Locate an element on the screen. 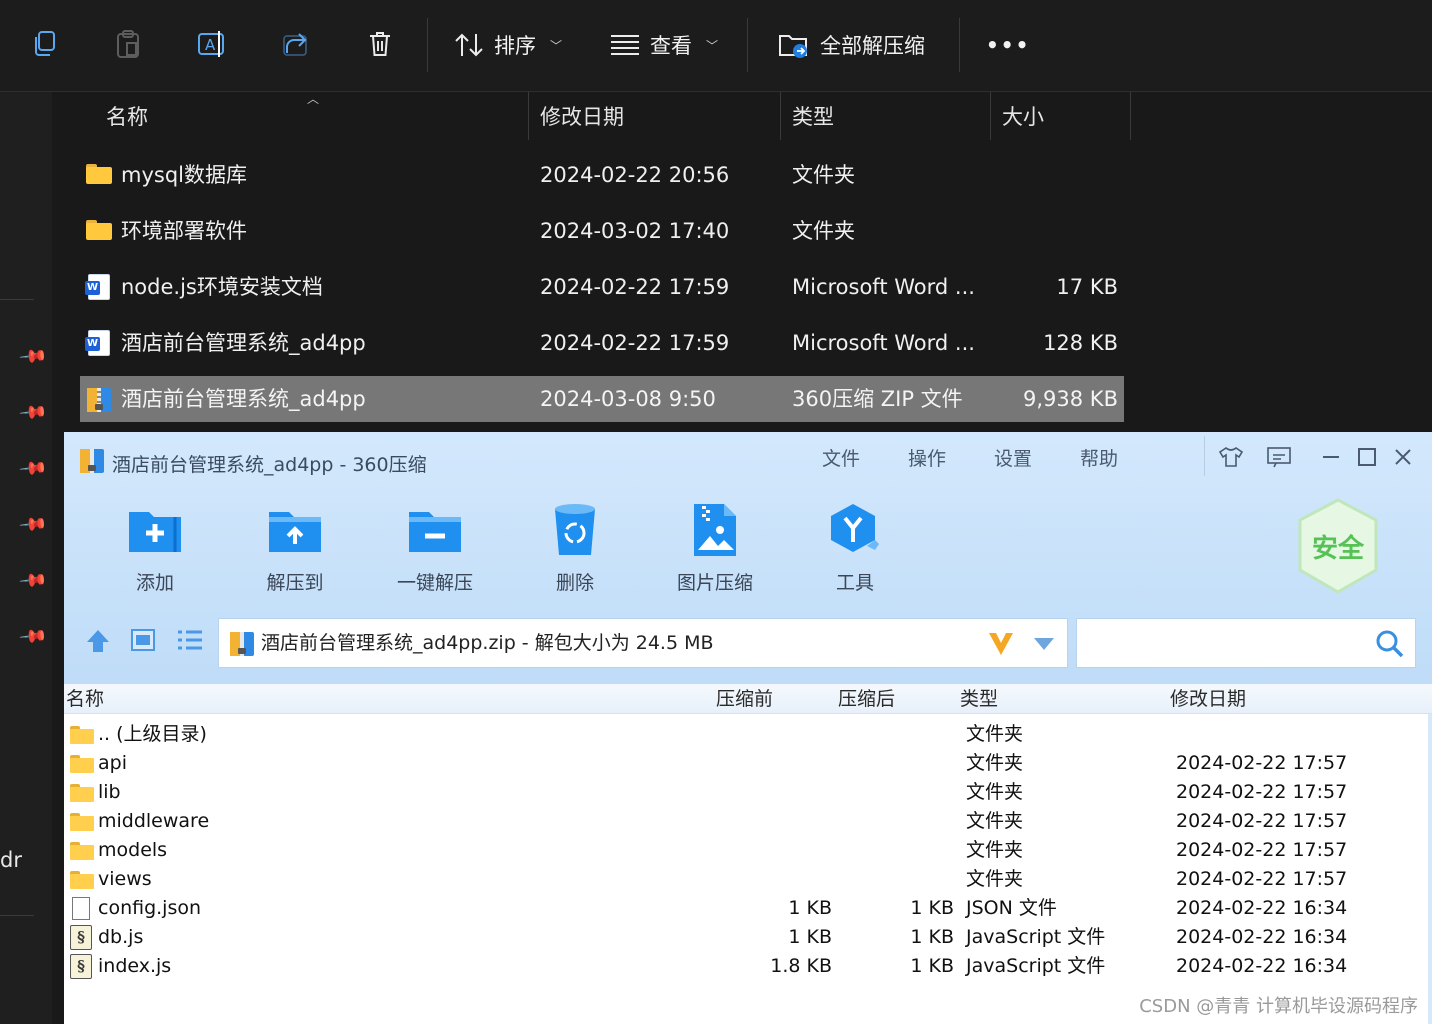 The height and width of the screenshot is (1024, 1432). minimize-icon is located at coordinates (1331, 457).